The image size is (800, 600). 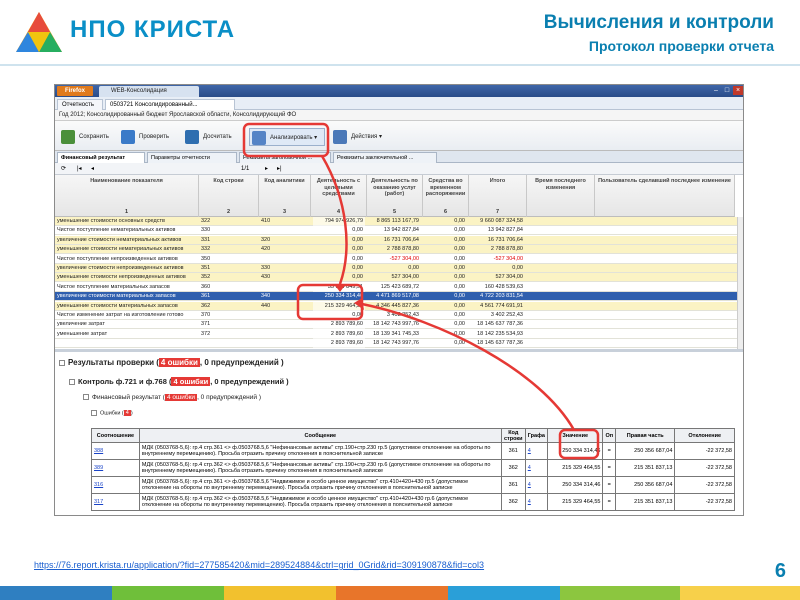 I want to click on calc-button: Досчитать, so click(x=207, y=137).